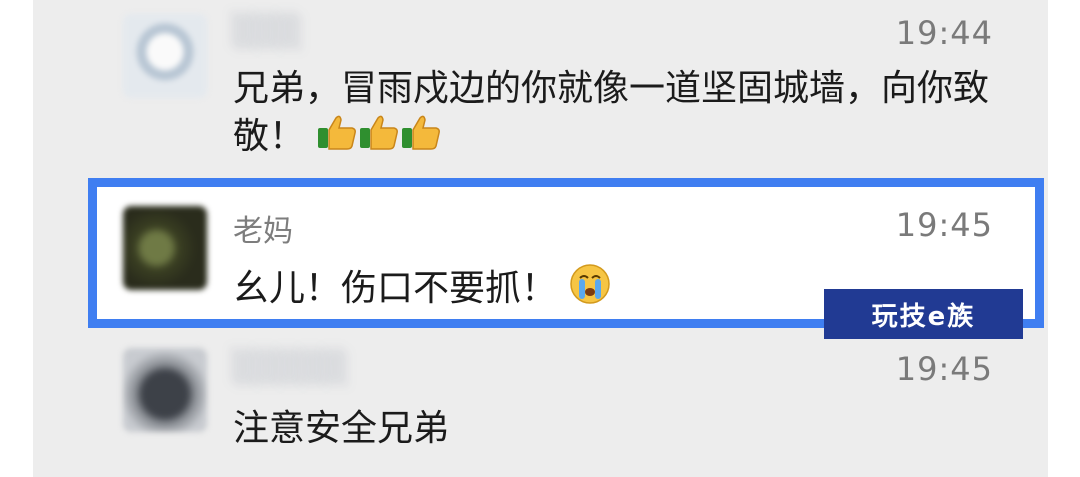 This screenshot has width=1080, height=477. I want to click on sender-name: ░░░░░, so click(291, 367).